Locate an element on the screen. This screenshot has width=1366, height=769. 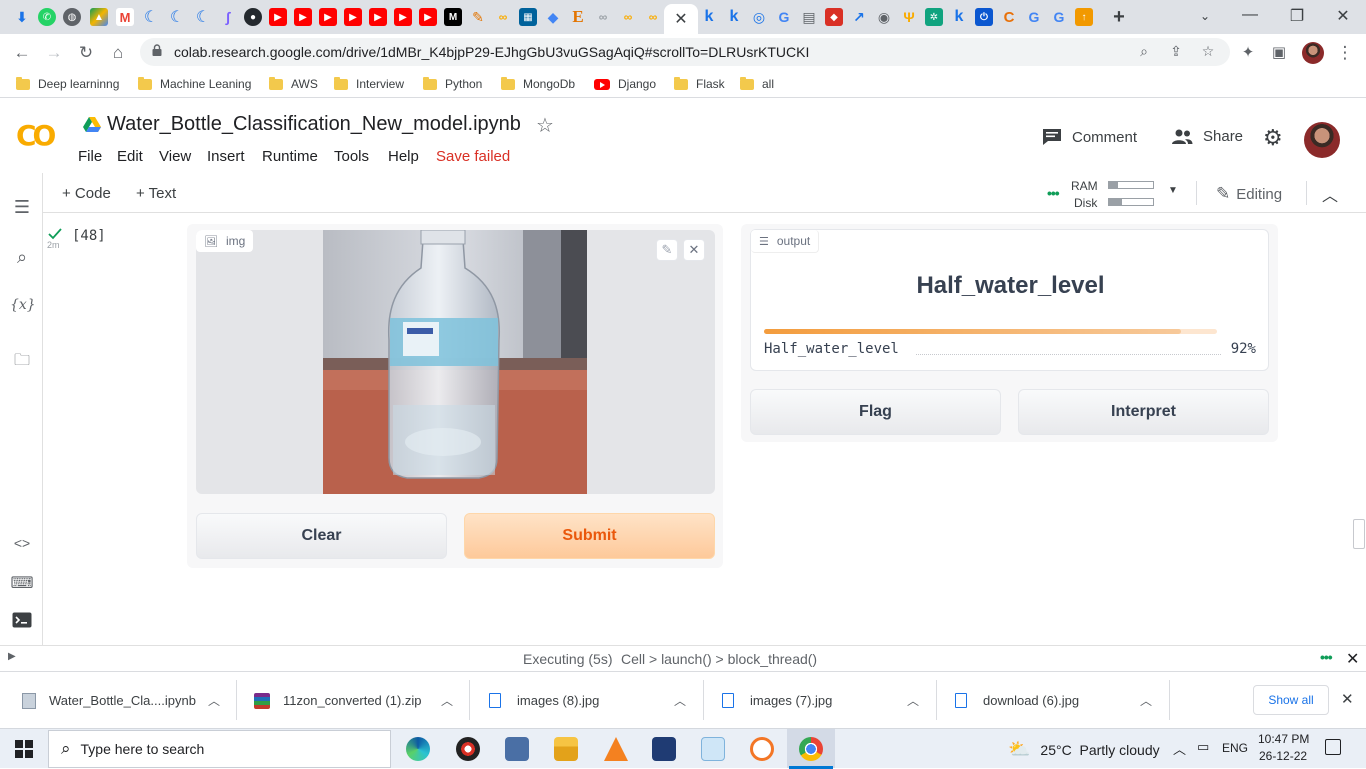
jupyter-app-icon is located at coordinates (762, 749).